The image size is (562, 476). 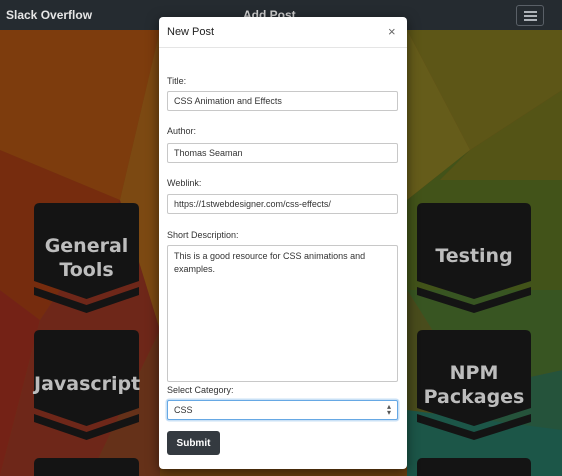 I want to click on description-label: Short Description:, so click(x=203, y=235).